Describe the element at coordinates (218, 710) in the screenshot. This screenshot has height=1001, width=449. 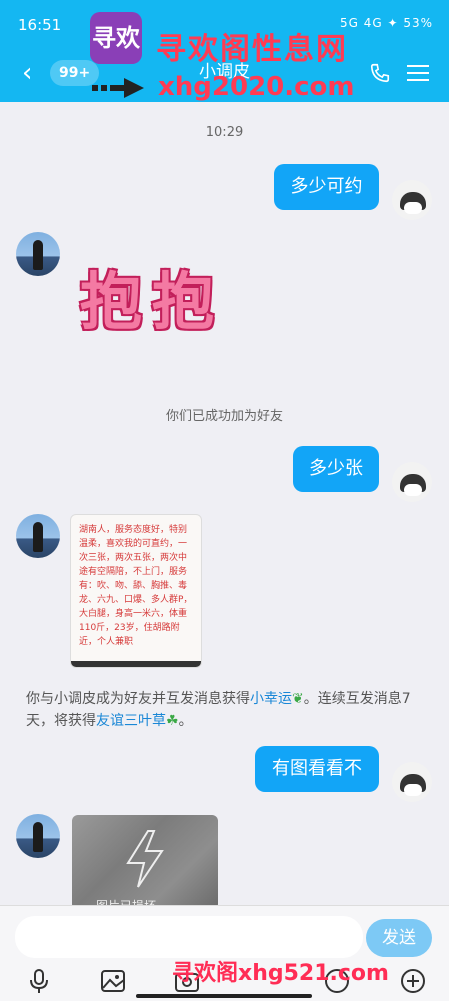
I see `friendship-streak-notice: 你与小调皮成为好友并互发消息获得小幸运❦。连续互发消息7天，将获得友谊三叶草☘。` at that location.